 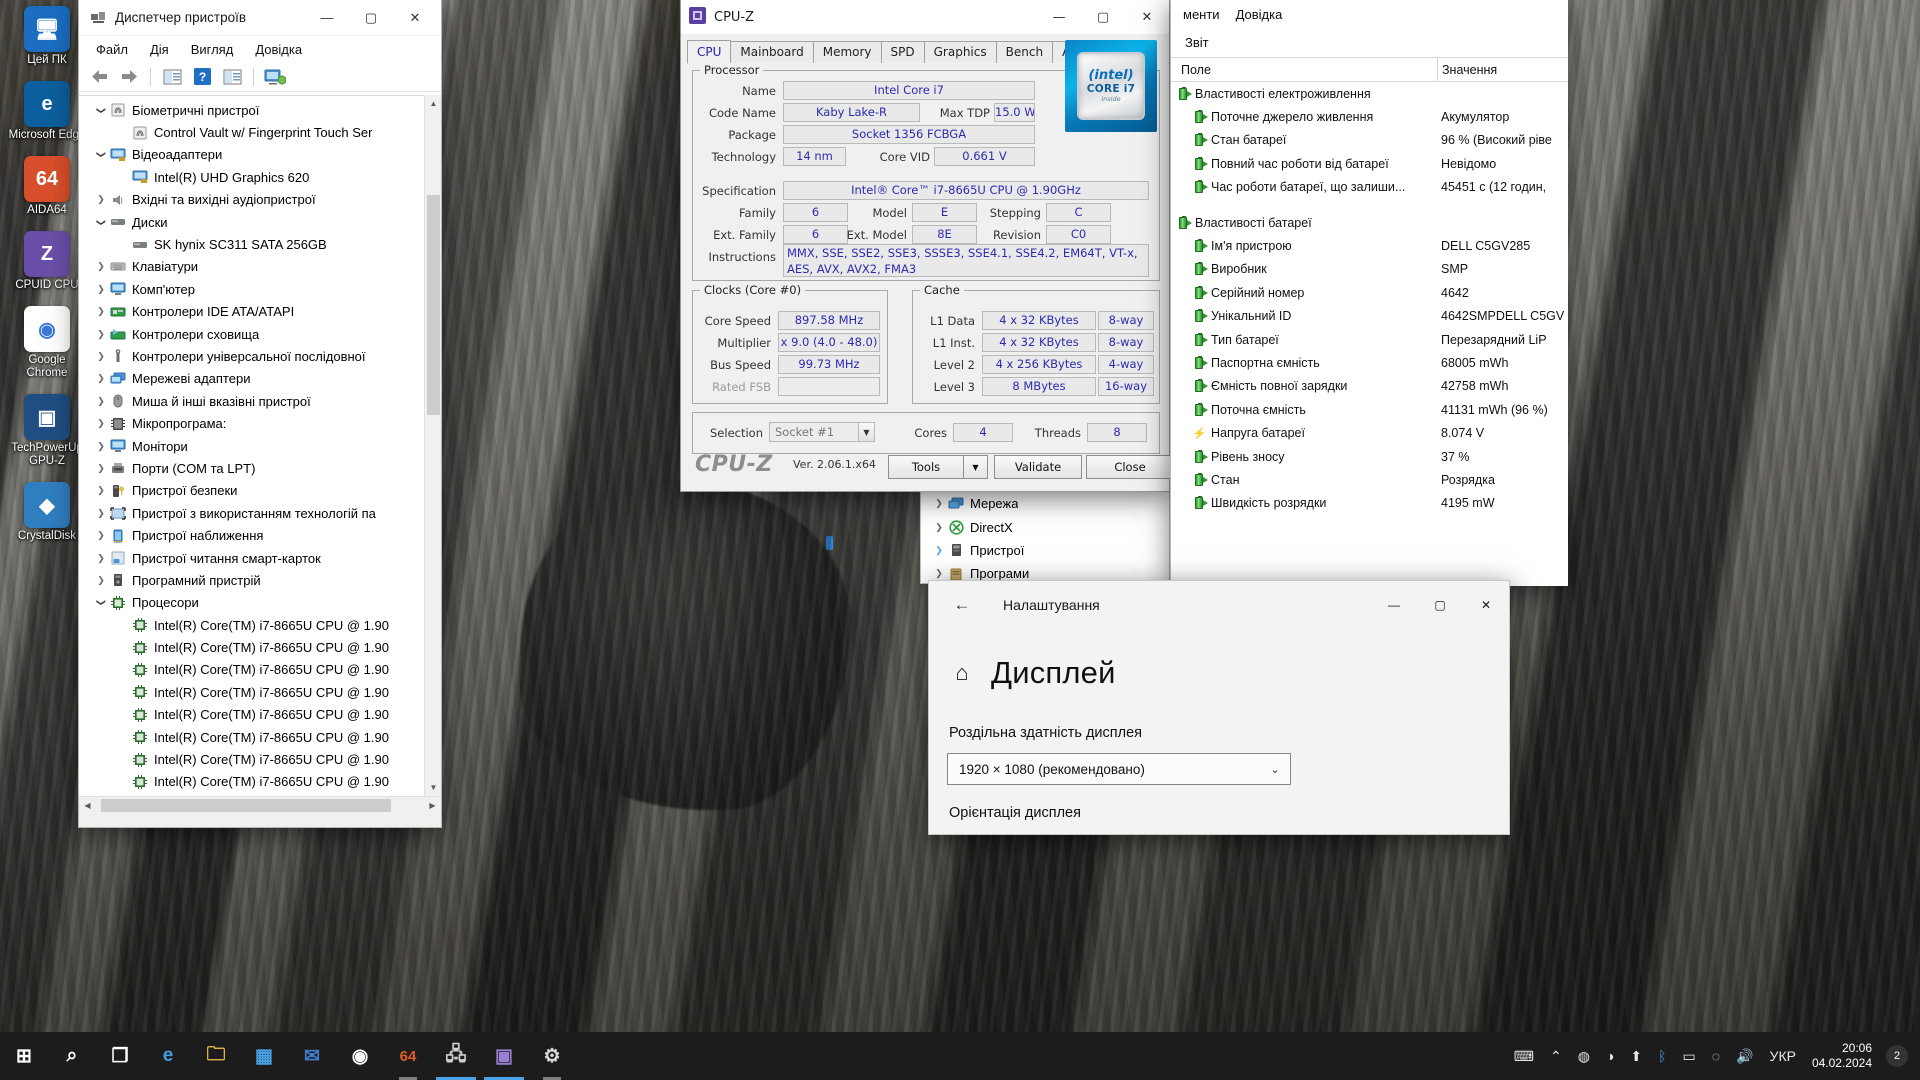 What do you see at coordinates (1369, 269) in the screenshot?
I see `aida64-row: Виробник SMP` at bounding box center [1369, 269].